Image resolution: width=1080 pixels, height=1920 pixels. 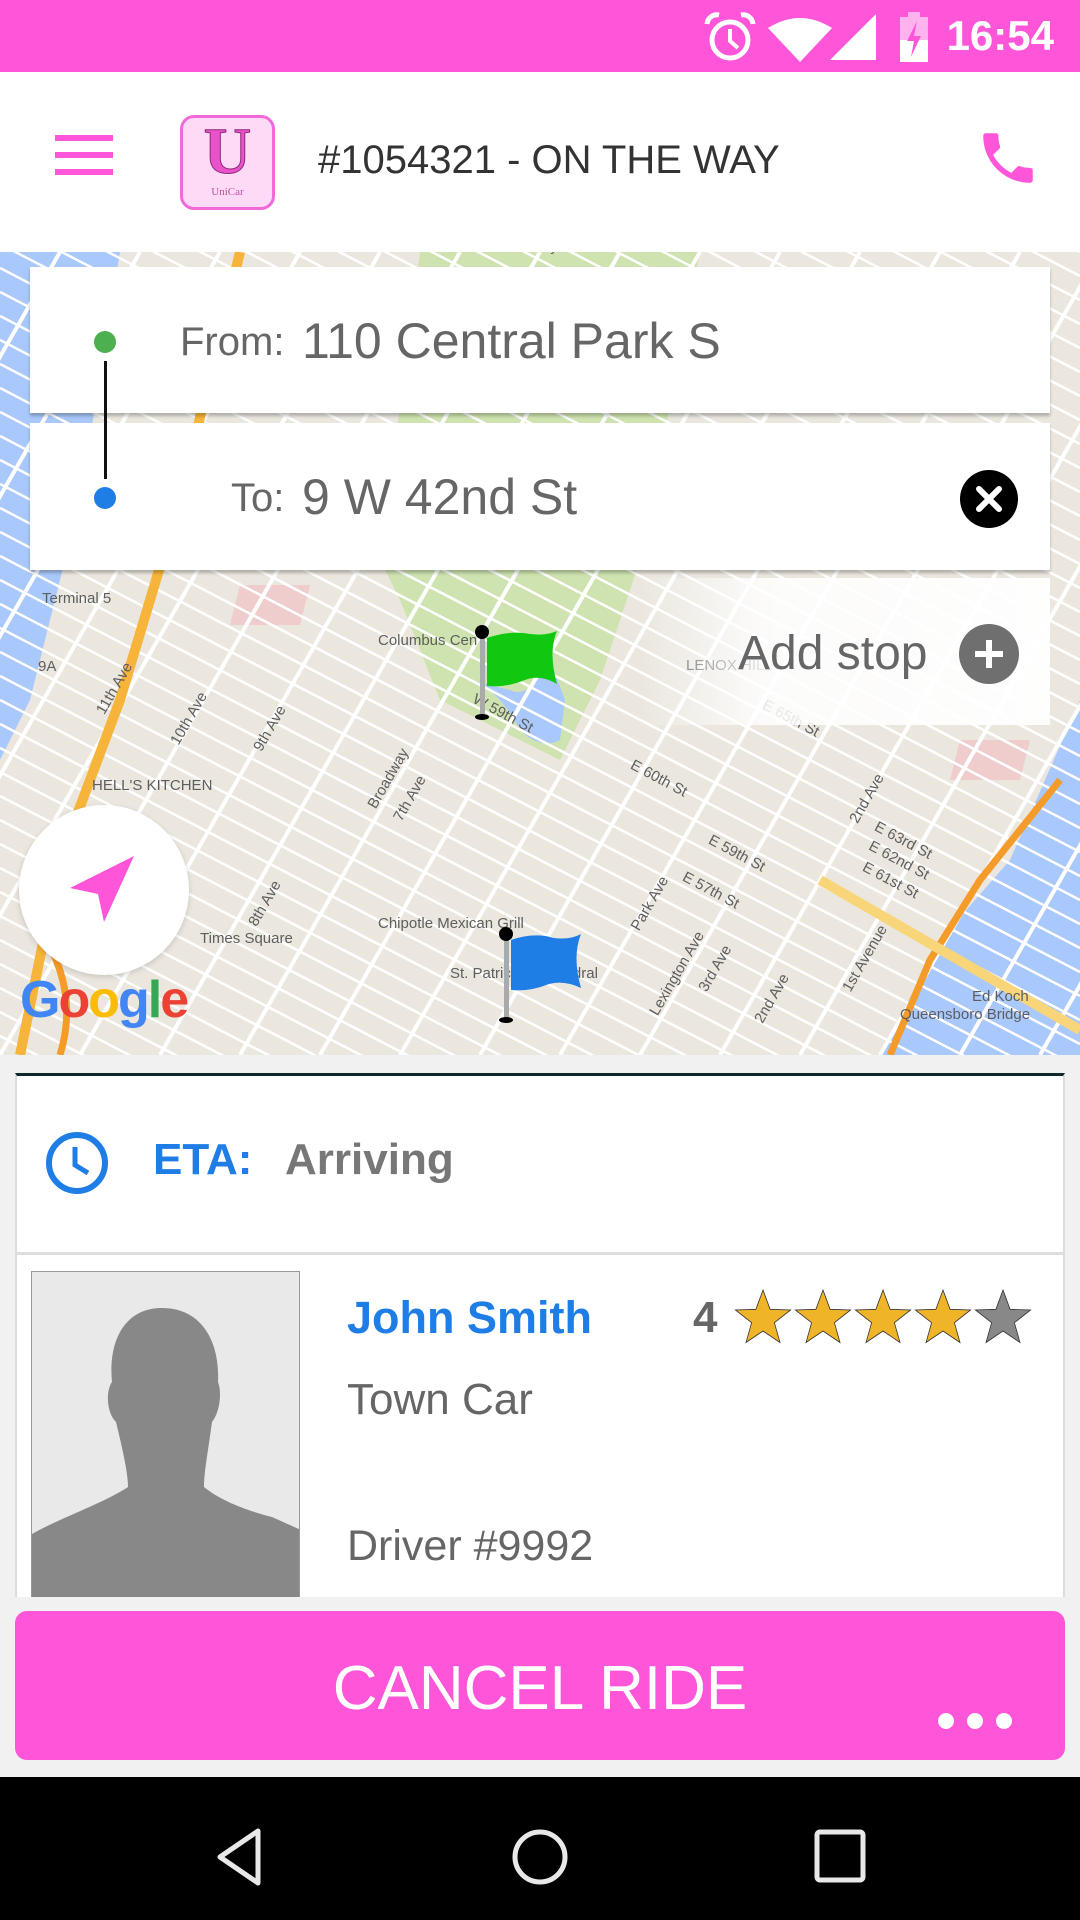 I want to click on page-title: #1054321 - ON THE WAY, so click(x=549, y=160).